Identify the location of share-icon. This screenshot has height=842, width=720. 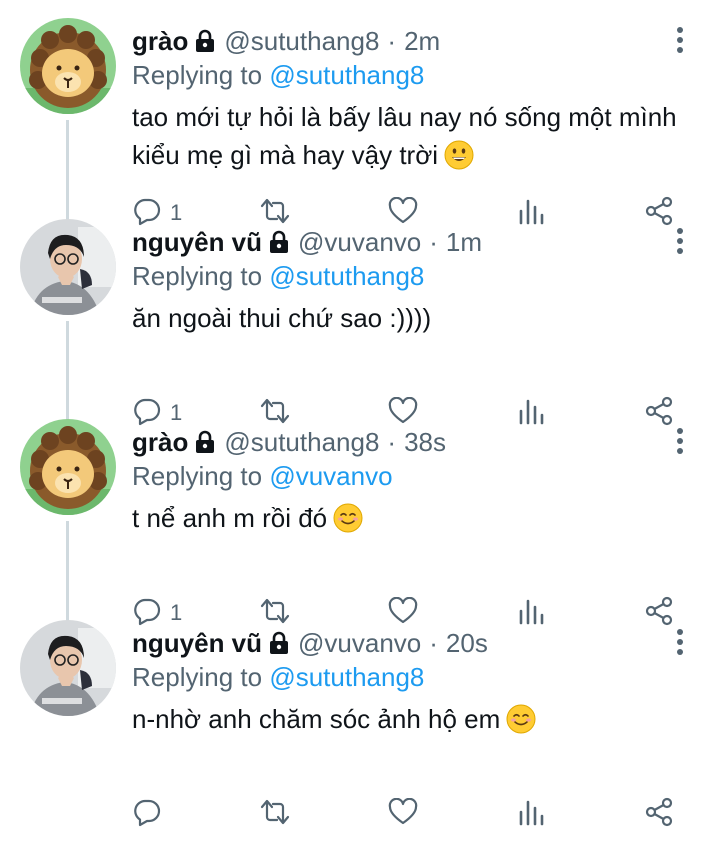
(659, 814).